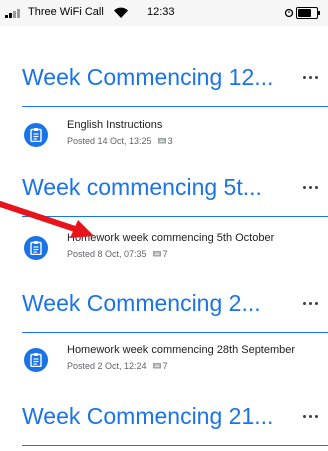 This screenshot has height=451, width=328. I want to click on alarm-icon, so click(289, 13).